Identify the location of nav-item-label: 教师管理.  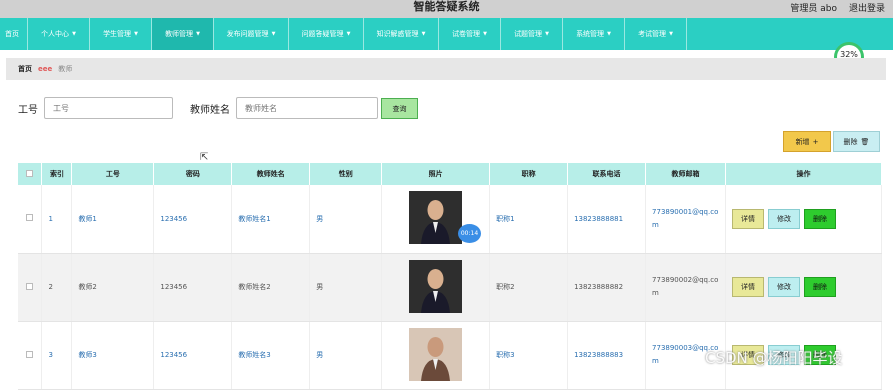
(179, 34).